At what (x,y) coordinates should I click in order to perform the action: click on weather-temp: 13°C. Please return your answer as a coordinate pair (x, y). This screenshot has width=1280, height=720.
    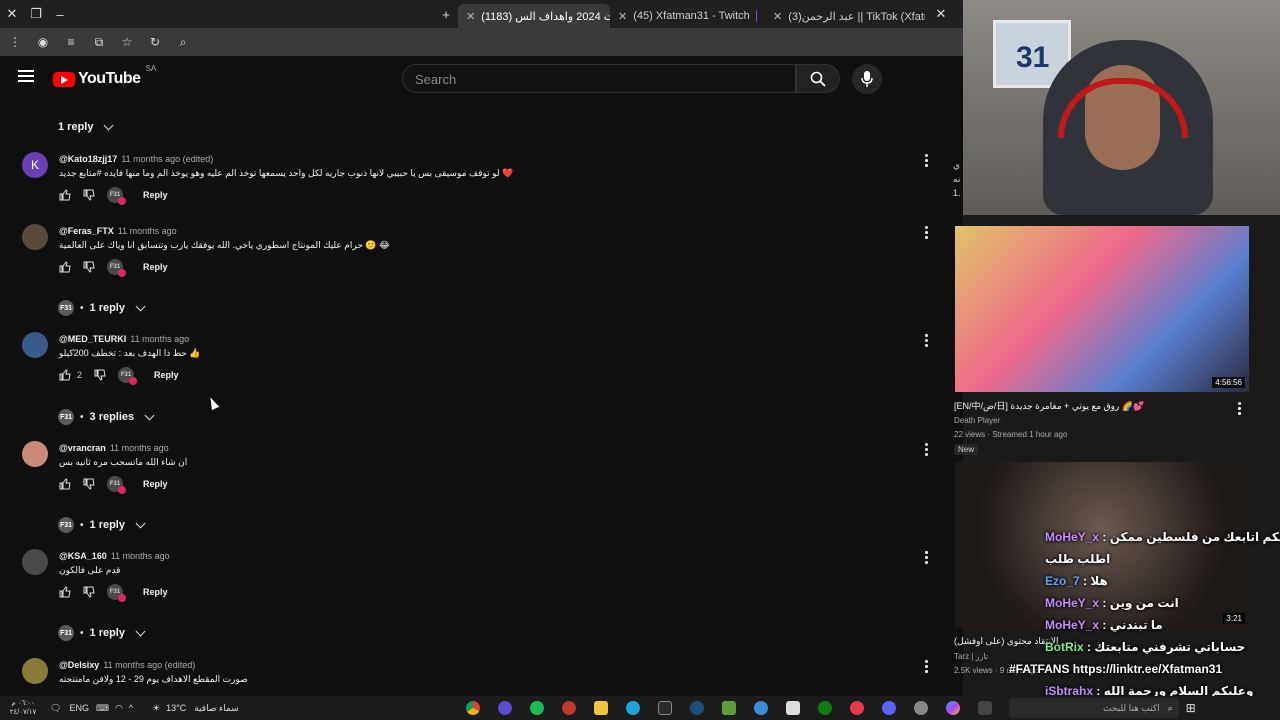
    Looking at the image, I should click on (176, 708).